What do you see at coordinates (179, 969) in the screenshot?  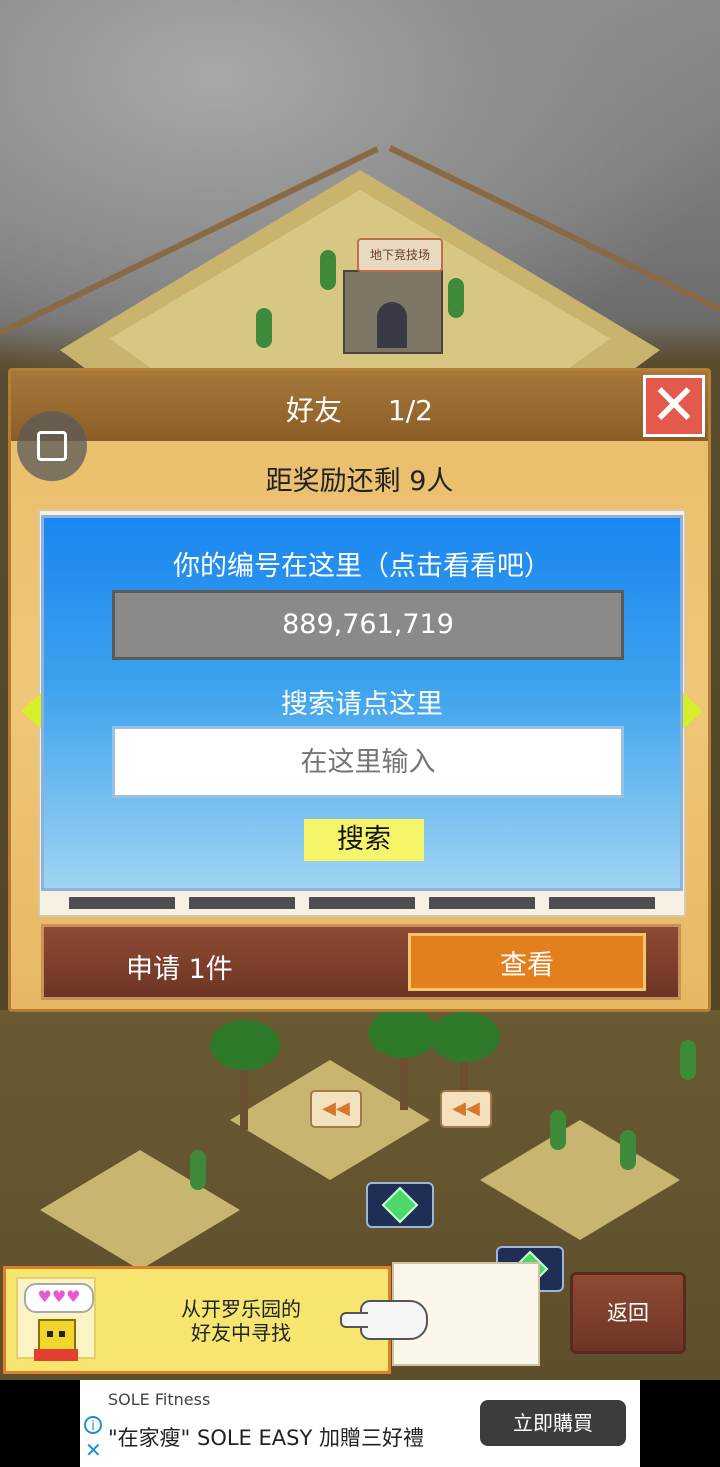 I see `request-count-label: 申请 1件` at bounding box center [179, 969].